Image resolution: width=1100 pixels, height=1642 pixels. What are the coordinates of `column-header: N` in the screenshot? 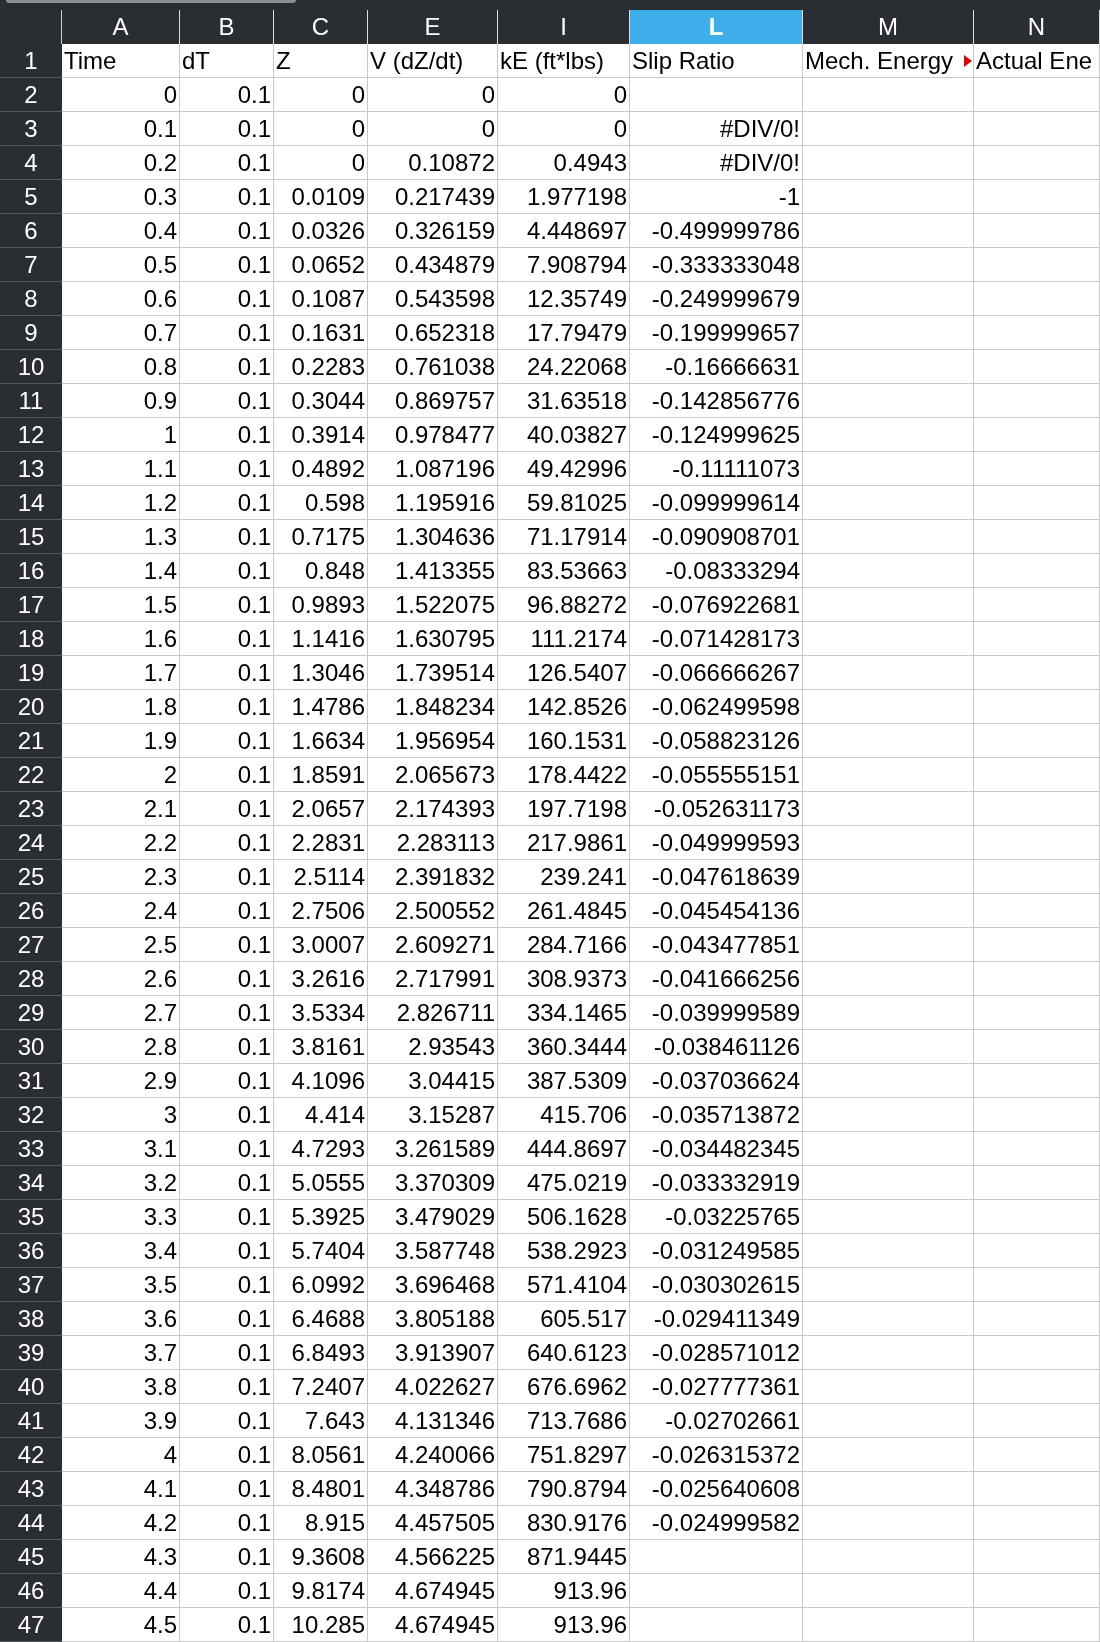 It's located at (1037, 27).